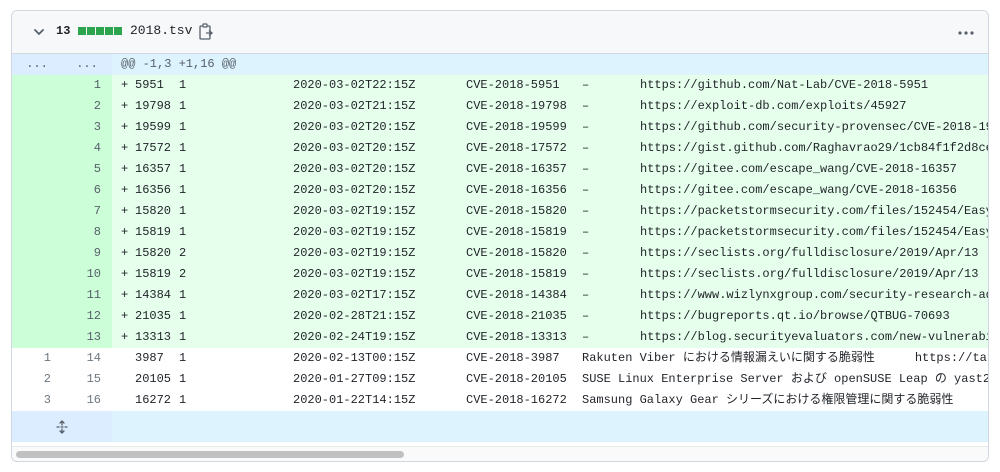 The width and height of the screenshot is (1000, 472). What do you see at coordinates (87, 316) in the screenshot?
I see `new-line-number: 12` at bounding box center [87, 316].